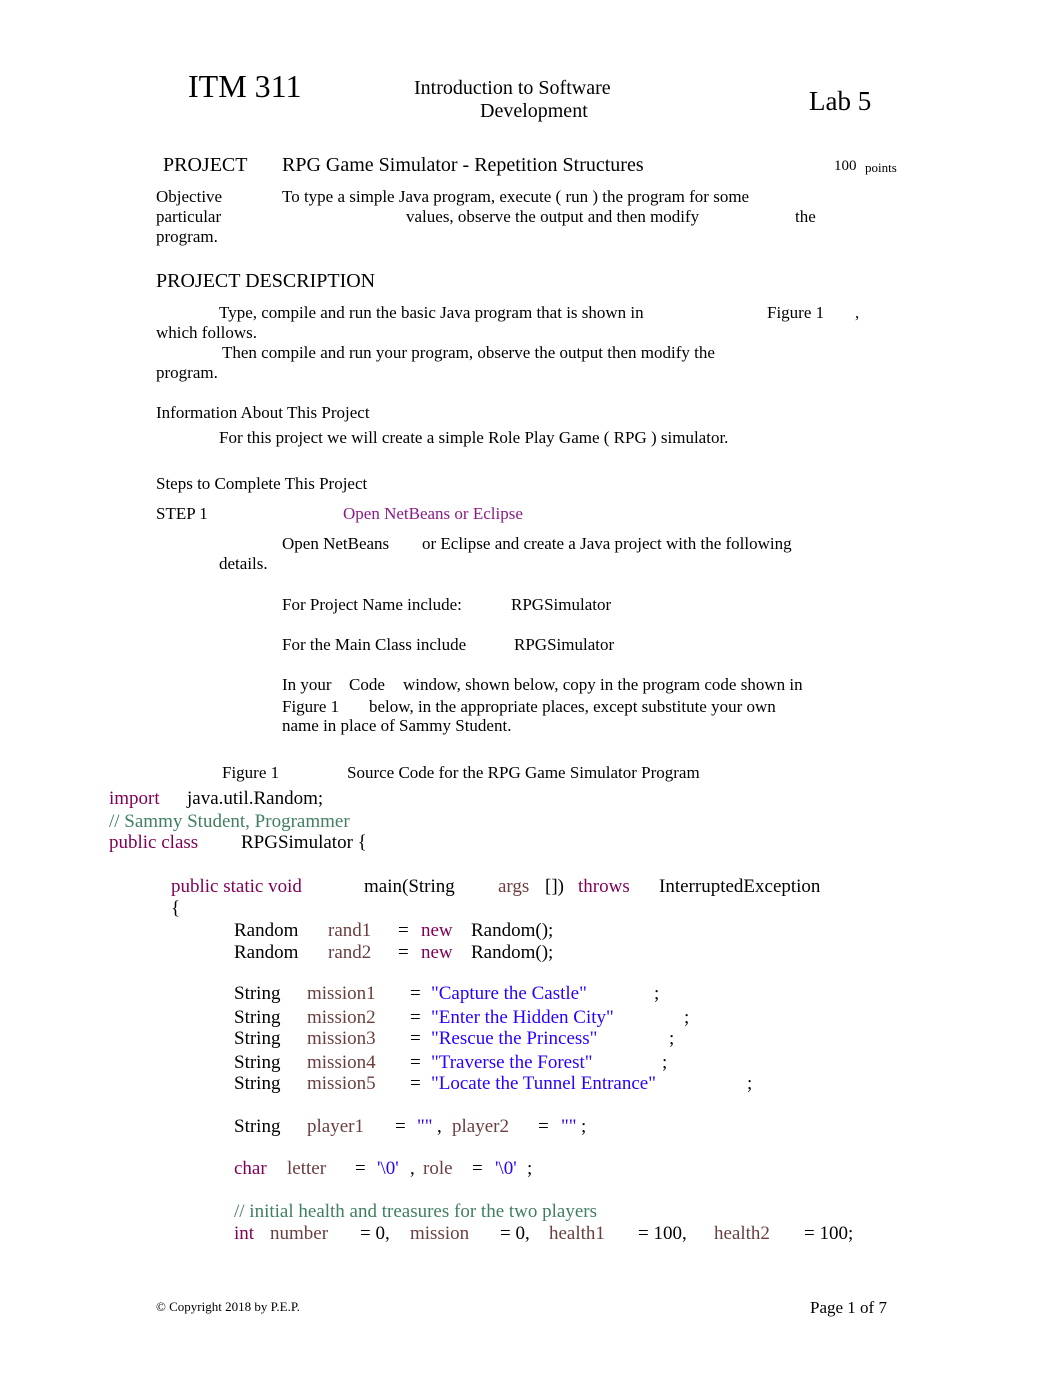  I want to click on code-mission-name: mission, so click(440, 1233).